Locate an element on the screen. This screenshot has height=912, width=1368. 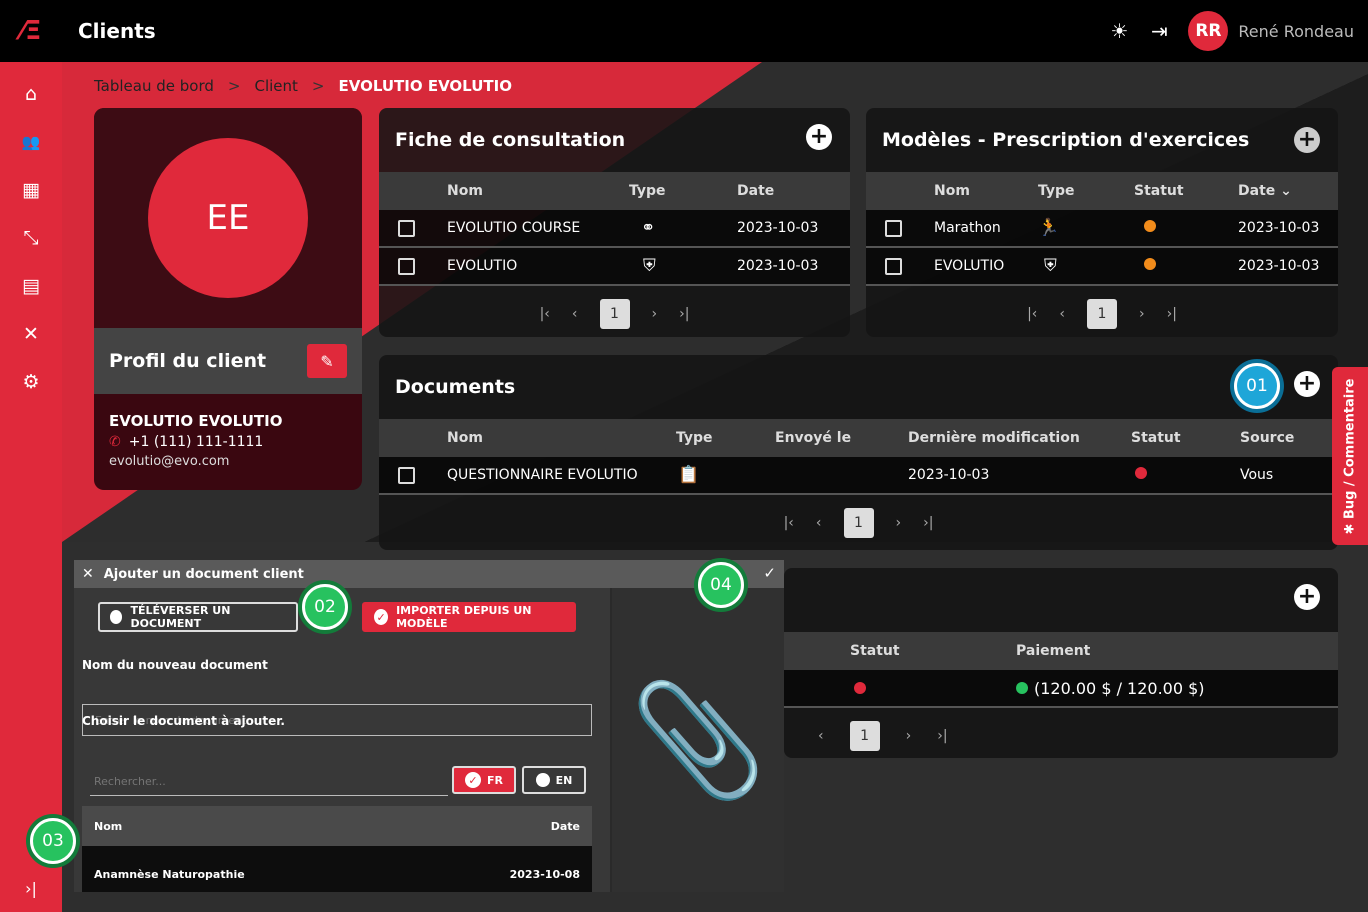
search-input is located at coordinates (269, 782).